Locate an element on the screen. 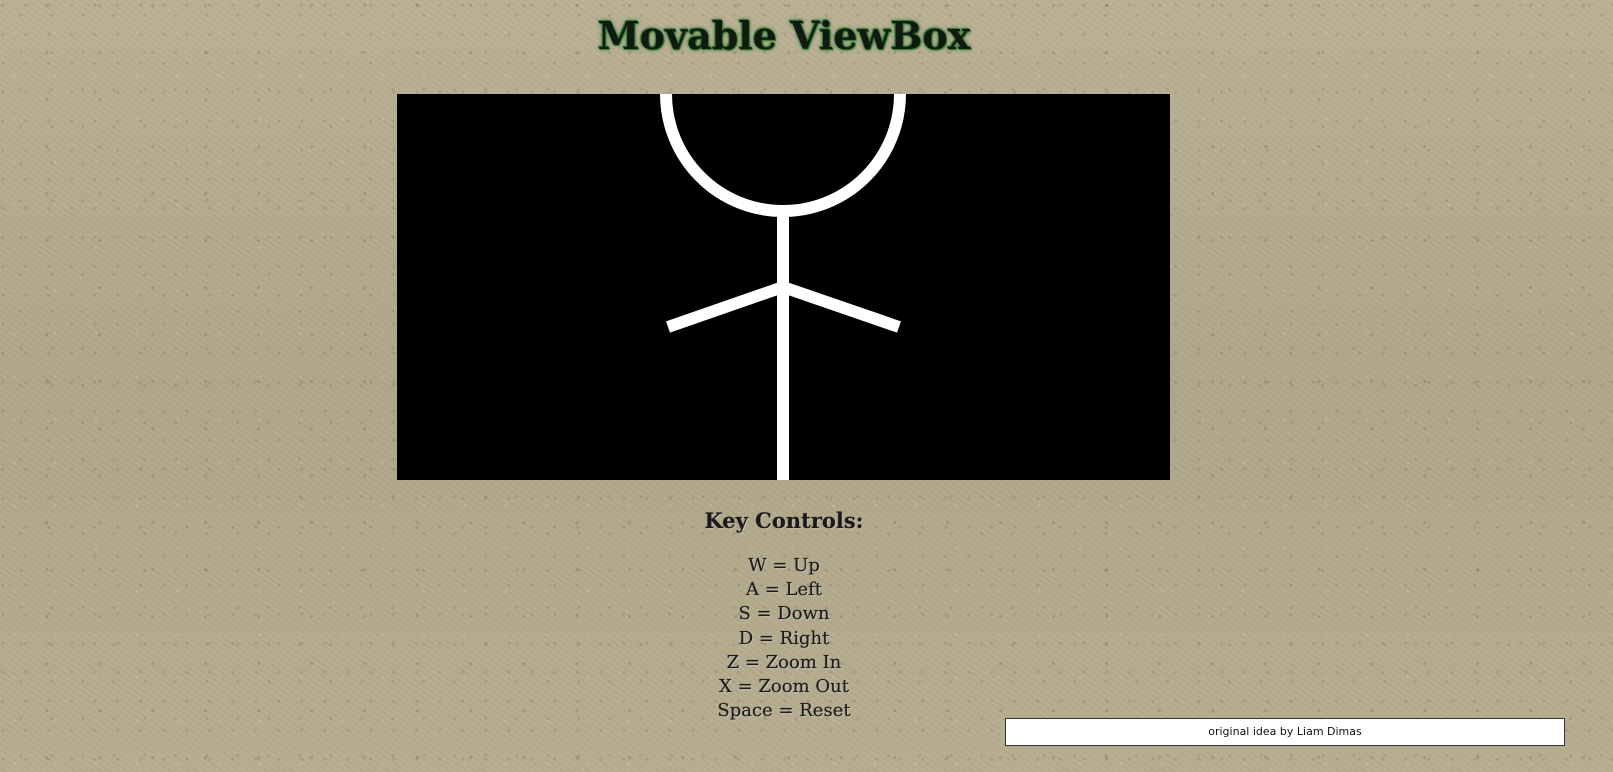  key-control-zoom-in: Z = Zoom In is located at coordinates (784, 662).